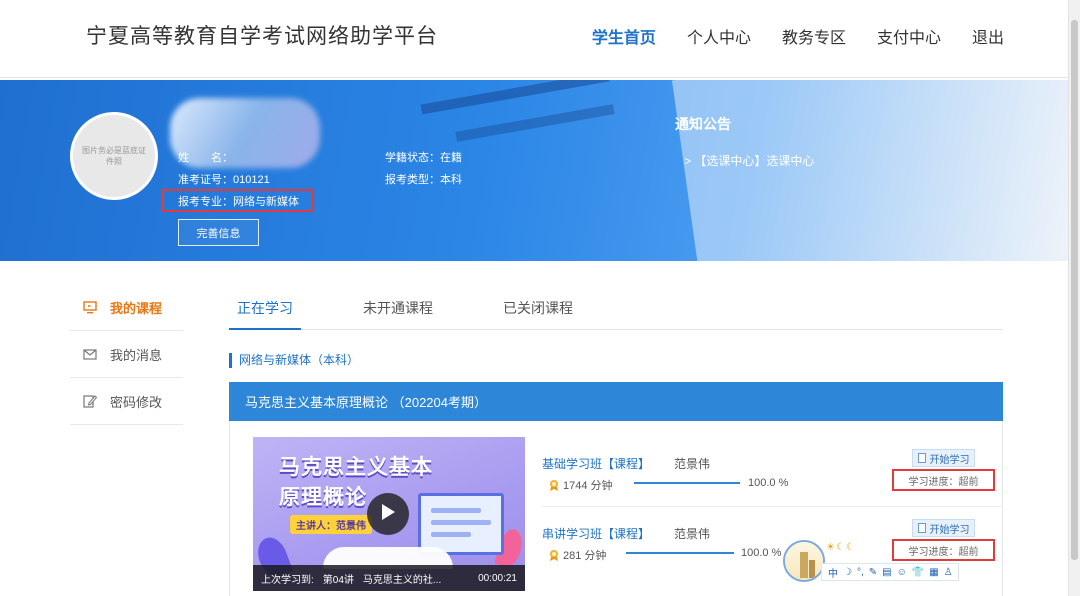  Describe the element at coordinates (719, 36) in the screenshot. I see `nav-personal-center: 个人中心` at that location.